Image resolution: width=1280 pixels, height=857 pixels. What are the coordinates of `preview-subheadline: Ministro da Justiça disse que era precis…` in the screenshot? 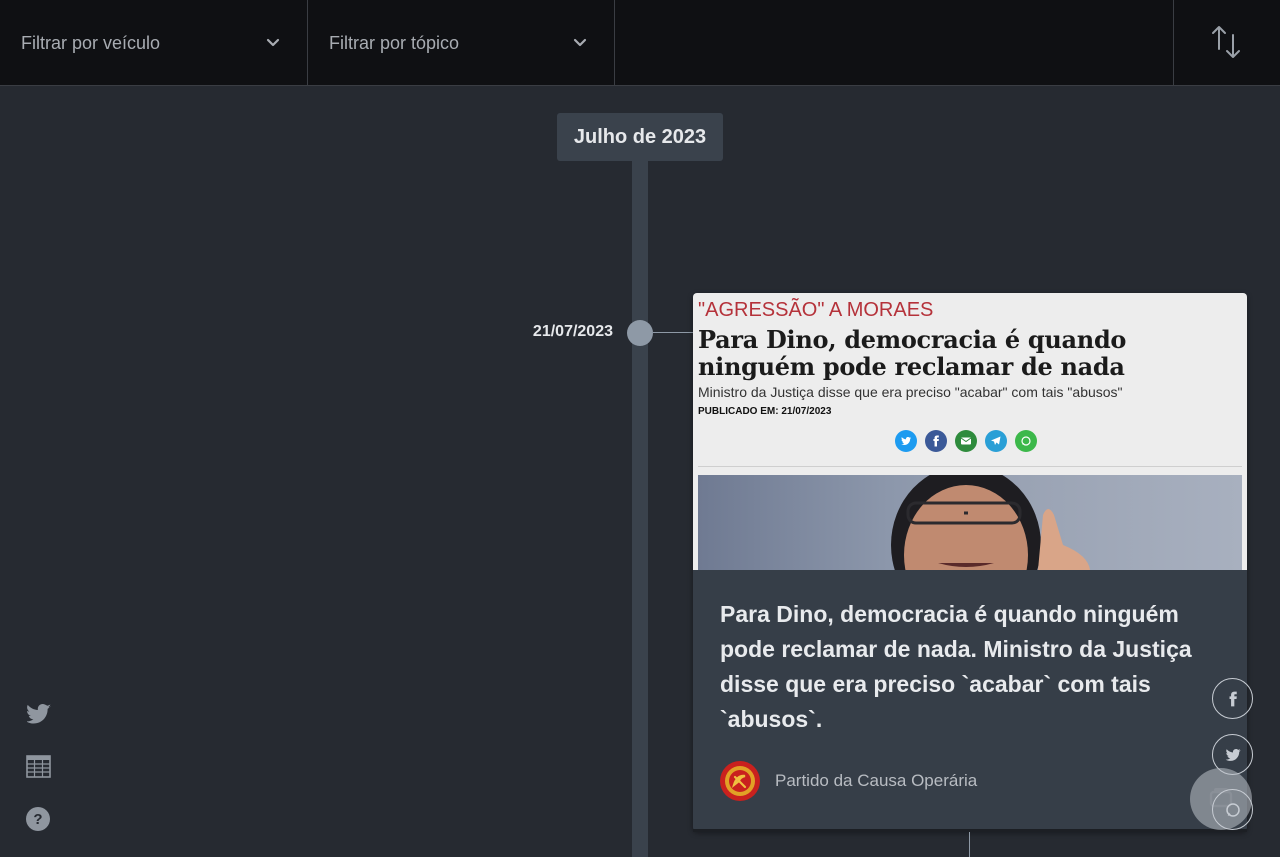 It's located at (910, 392).